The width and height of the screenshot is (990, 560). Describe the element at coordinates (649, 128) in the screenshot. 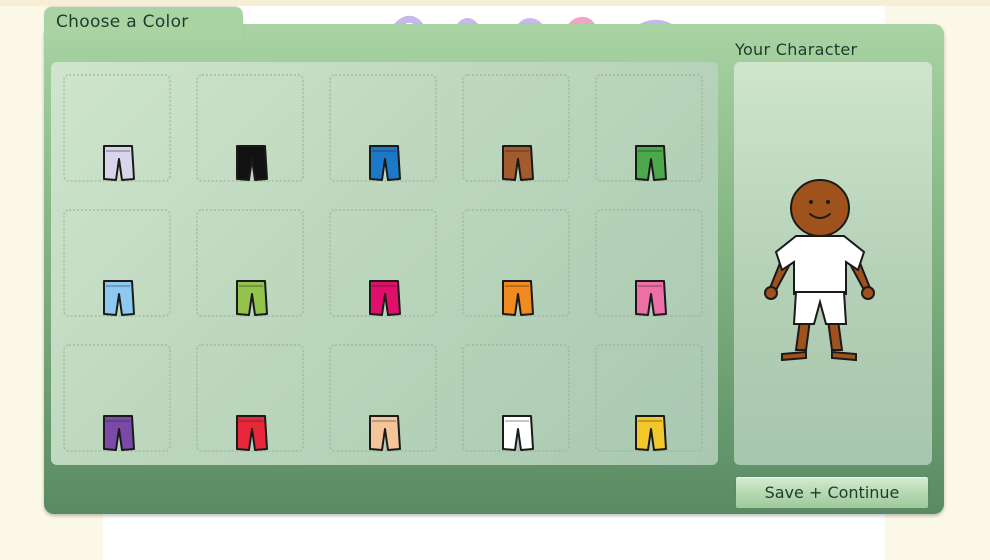

I see `color-swatch-green` at that location.